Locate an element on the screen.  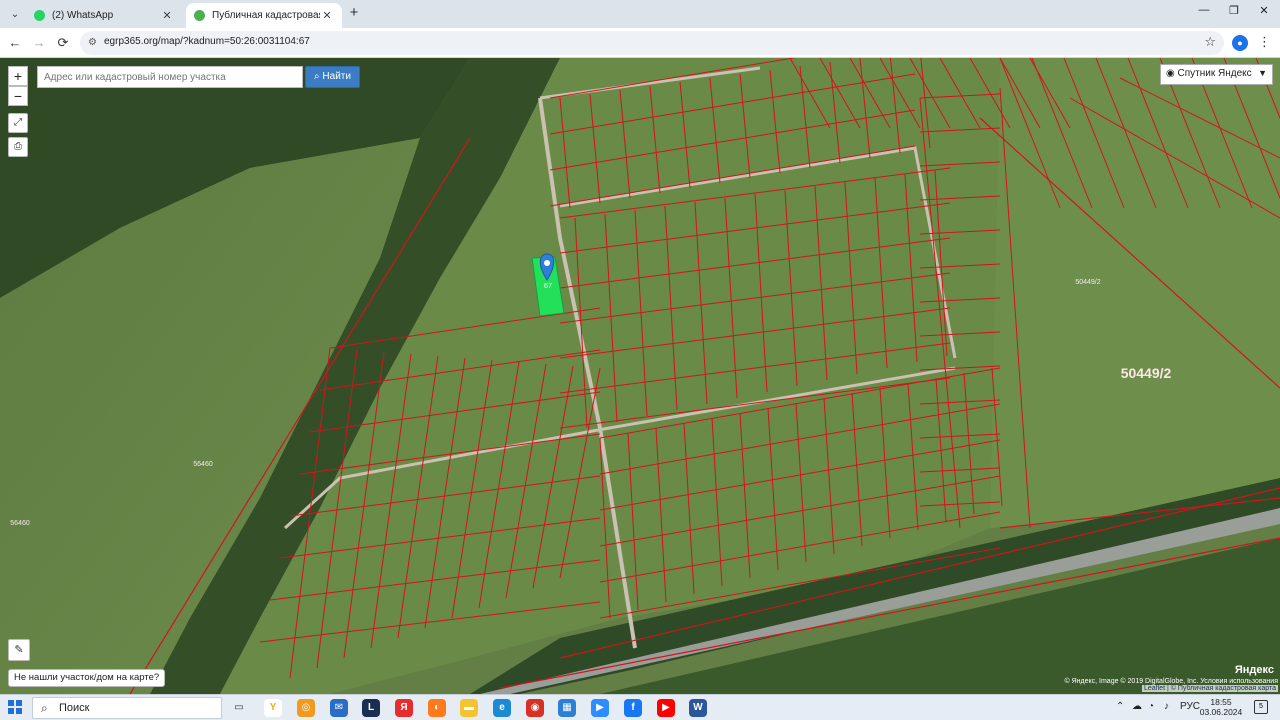
firefox-icon: ◐ is located at coordinates (437, 708).